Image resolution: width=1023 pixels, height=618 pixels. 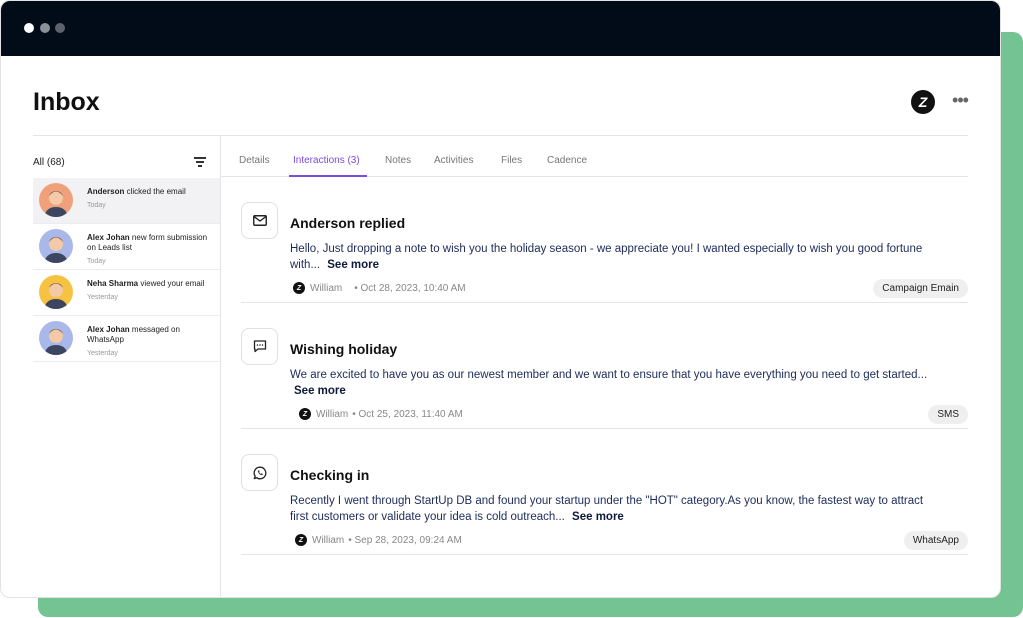 I want to click on interaction-meta: Z William • Sep 28, 2023, 09:24 AM, so click(x=378, y=540).